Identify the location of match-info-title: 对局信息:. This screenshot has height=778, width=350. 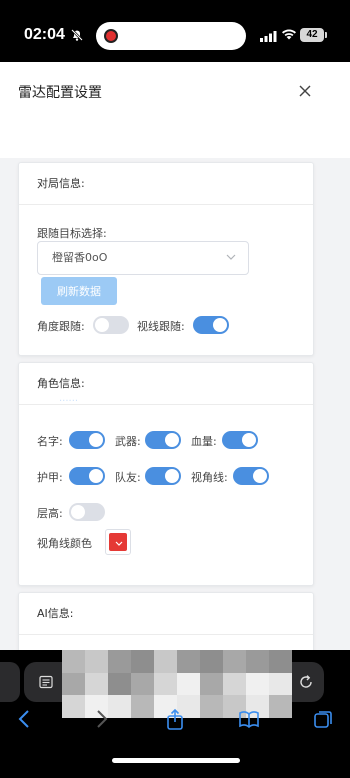
(166, 184).